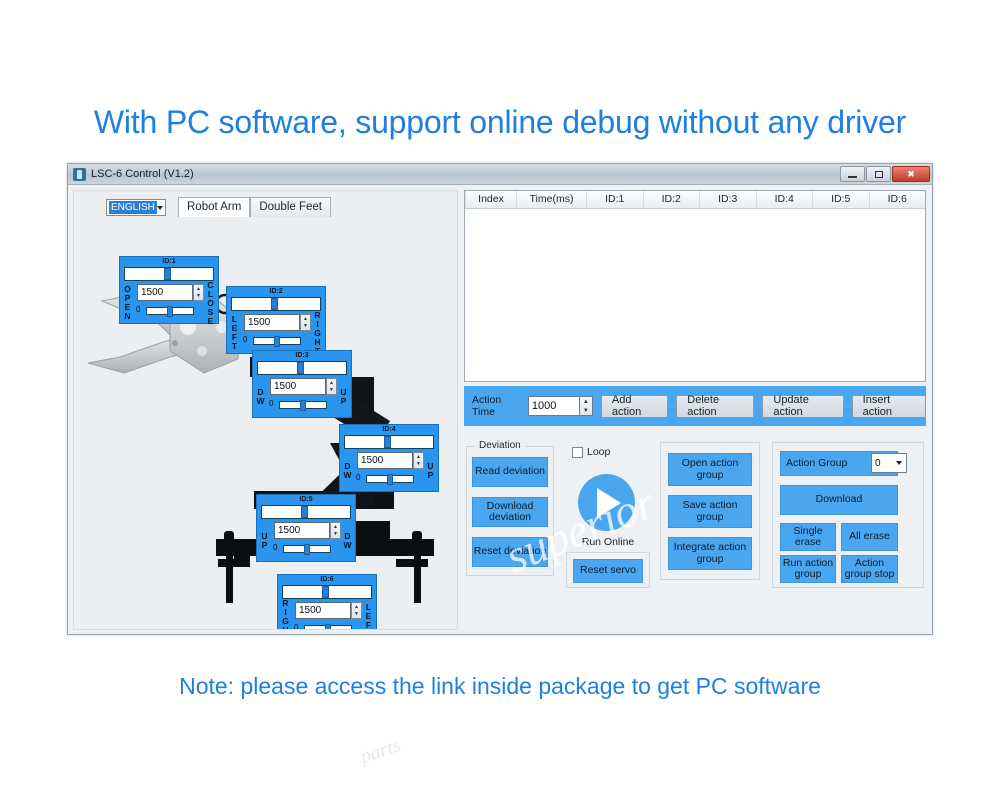 The height and width of the screenshot is (800, 1000). I want to click on servo-6-slider, so click(327, 592).